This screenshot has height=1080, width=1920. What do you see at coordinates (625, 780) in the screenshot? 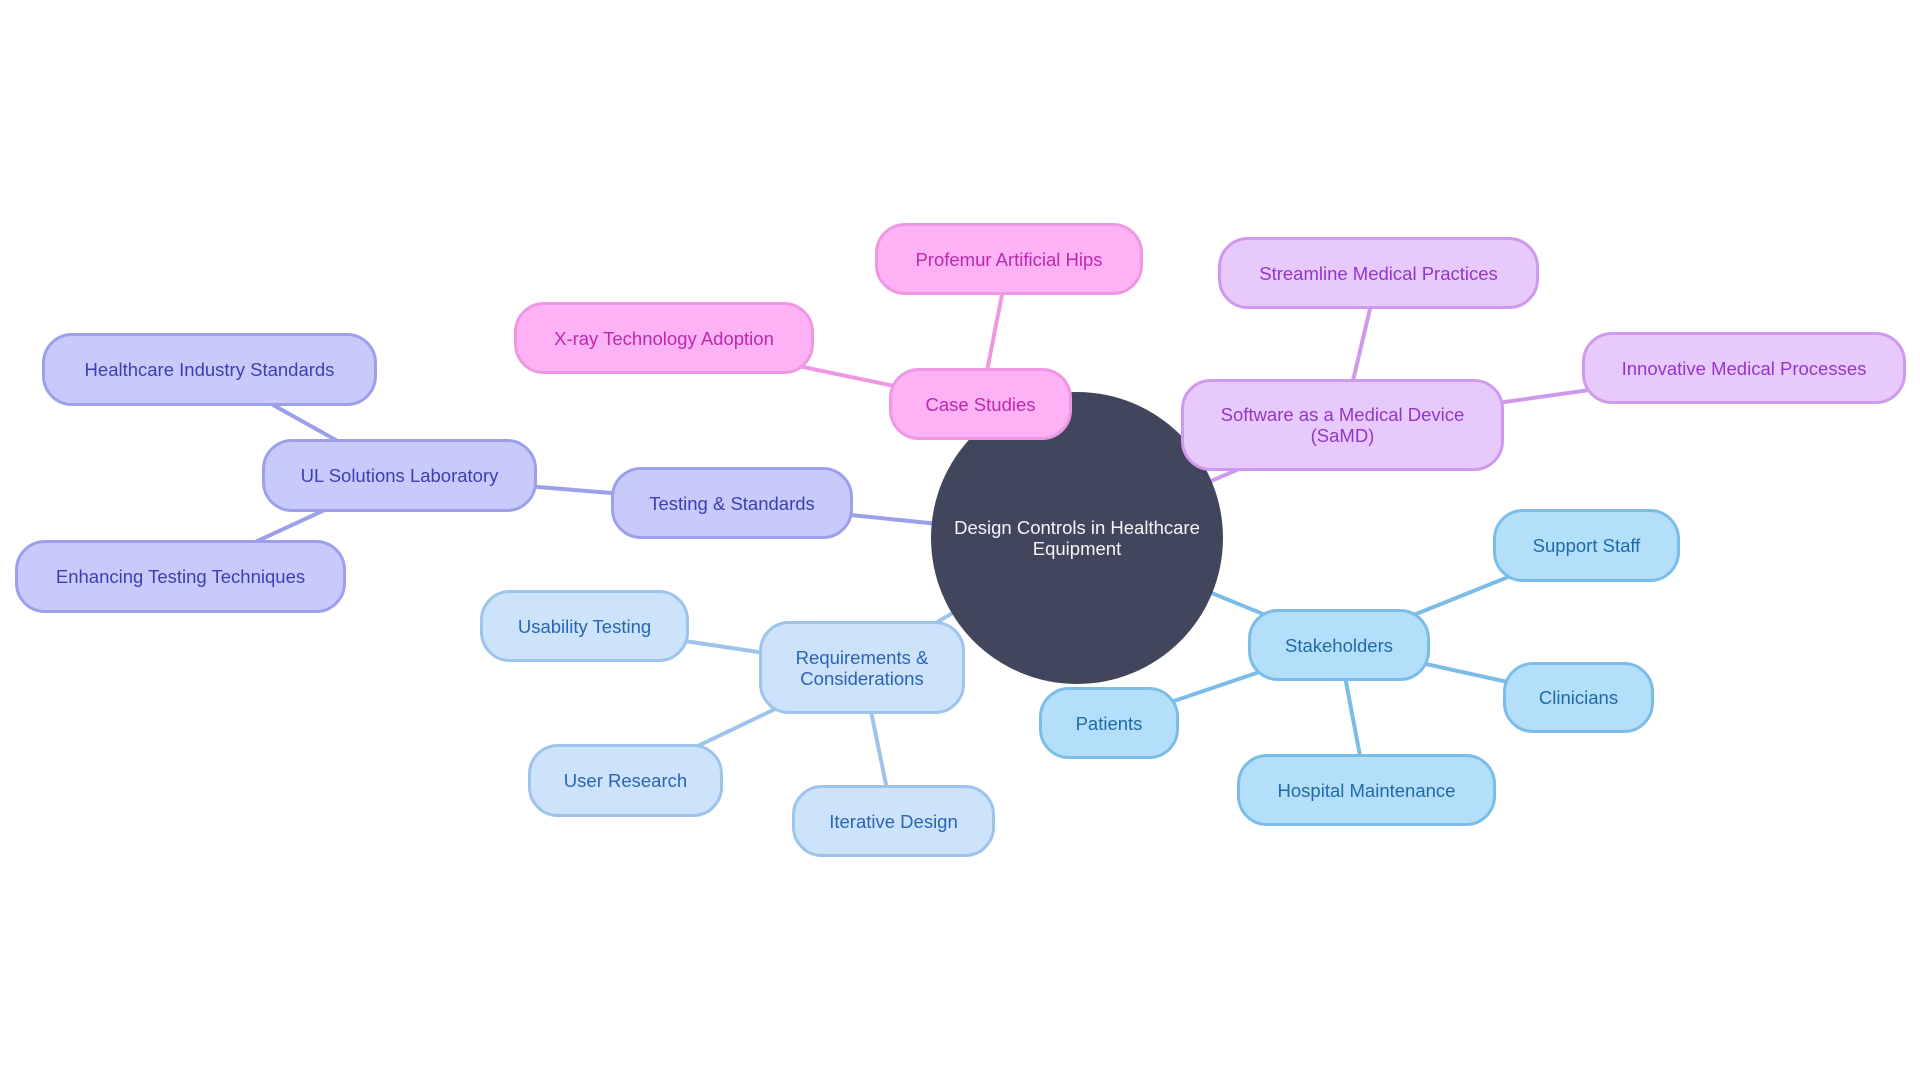
I see `node-user-research: User Research` at bounding box center [625, 780].